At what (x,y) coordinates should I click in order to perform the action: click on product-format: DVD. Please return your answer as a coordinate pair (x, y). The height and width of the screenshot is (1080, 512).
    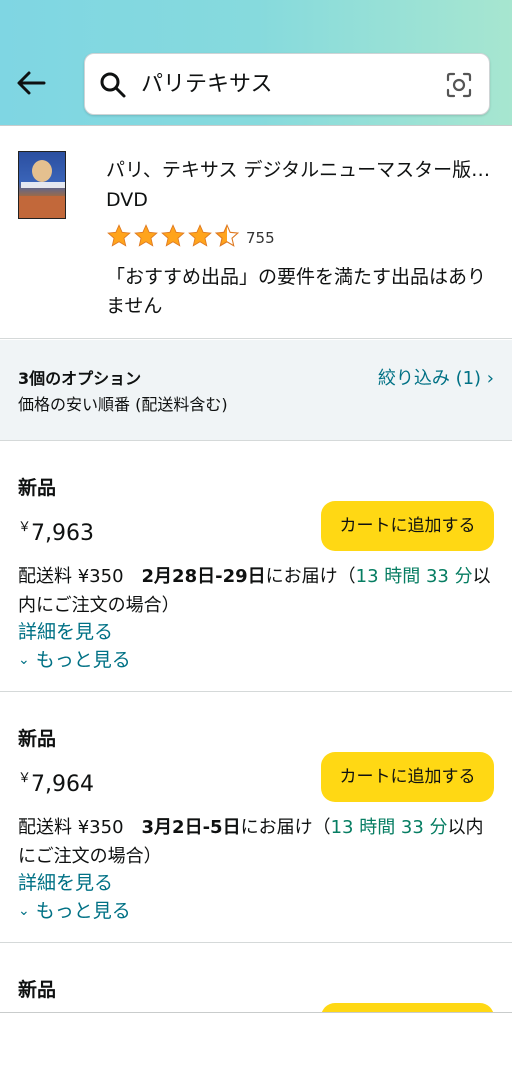
    Looking at the image, I should click on (127, 200).